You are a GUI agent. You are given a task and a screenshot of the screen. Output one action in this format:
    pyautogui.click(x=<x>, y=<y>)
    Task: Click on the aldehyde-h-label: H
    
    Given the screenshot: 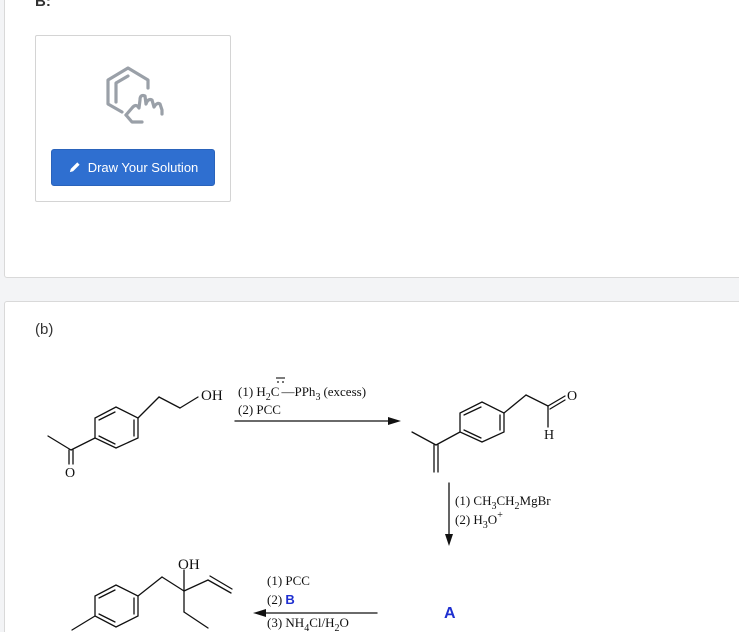 What is the action you would take?
    pyautogui.click(x=549, y=435)
    